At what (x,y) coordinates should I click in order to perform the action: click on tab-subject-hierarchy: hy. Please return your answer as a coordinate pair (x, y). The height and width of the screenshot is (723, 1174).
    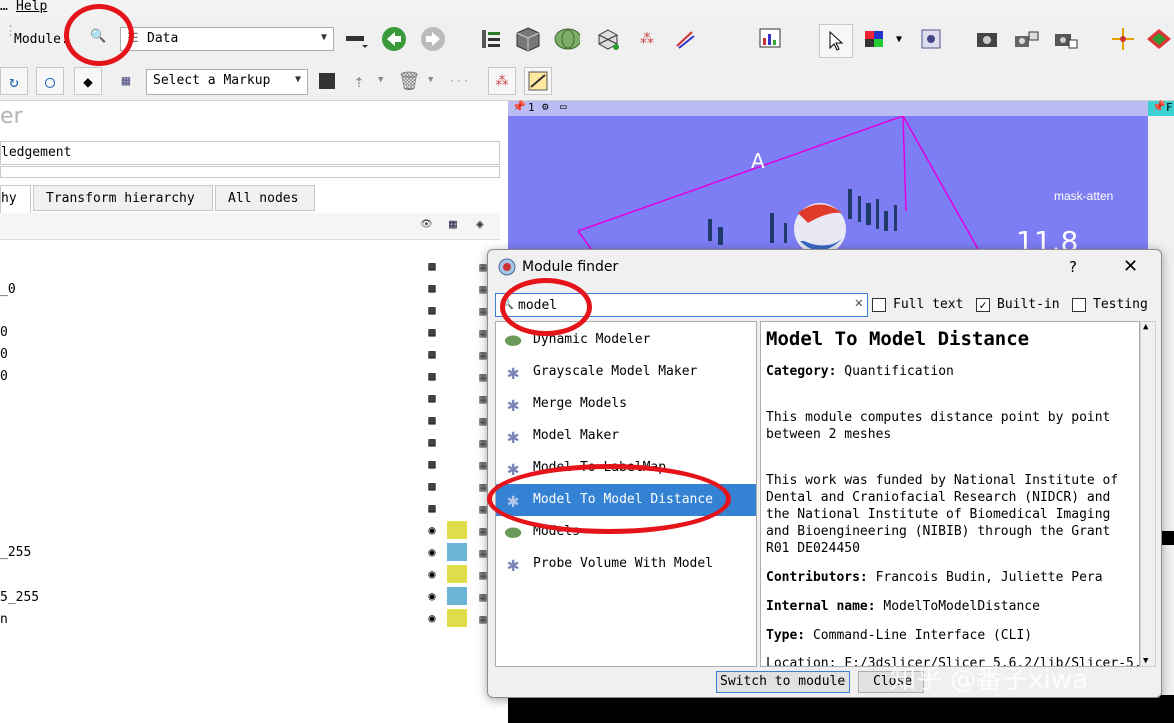
    Looking at the image, I should click on (15, 199).